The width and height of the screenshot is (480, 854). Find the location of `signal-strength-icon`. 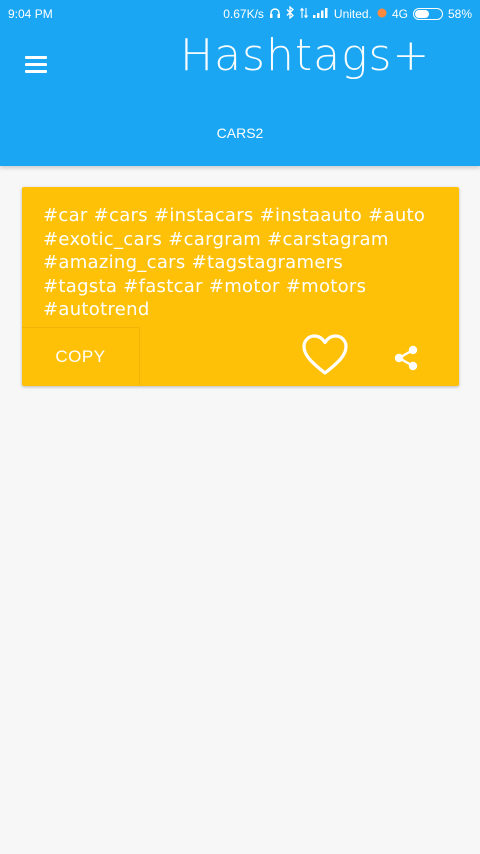

signal-strength-icon is located at coordinates (320, 14).